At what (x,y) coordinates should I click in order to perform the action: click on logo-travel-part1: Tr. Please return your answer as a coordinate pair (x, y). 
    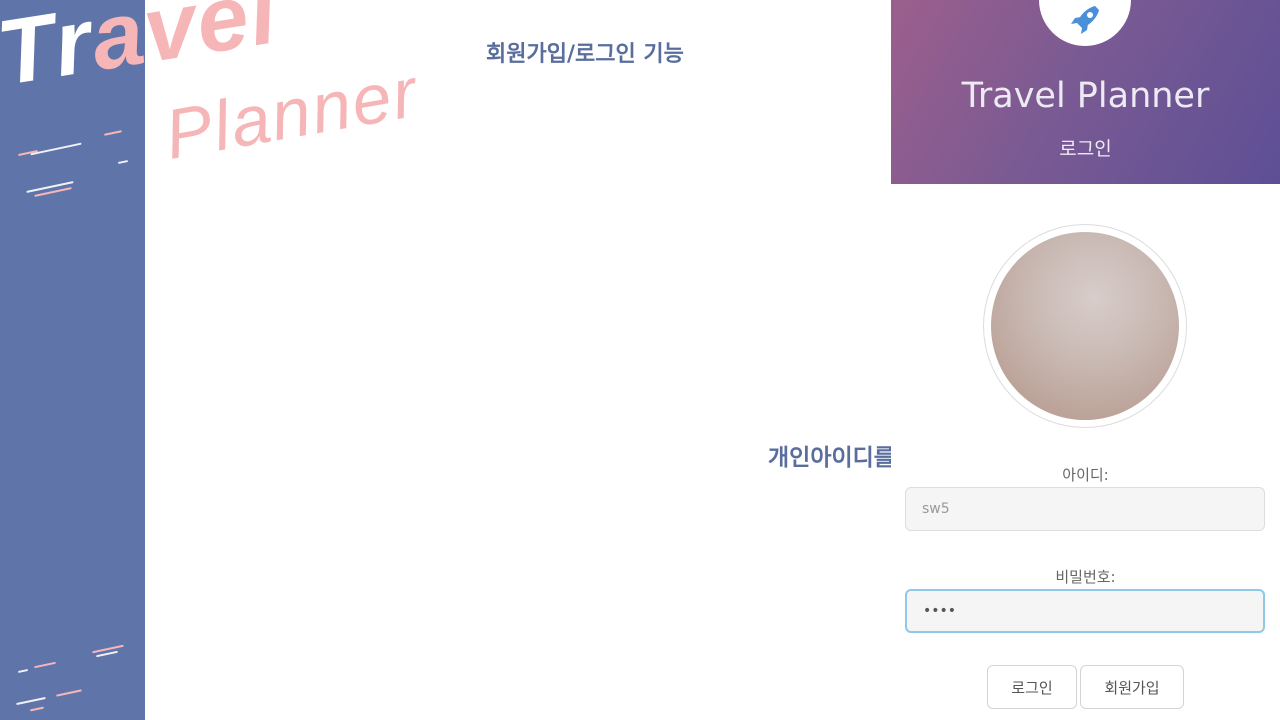
    Looking at the image, I should click on (50, 52).